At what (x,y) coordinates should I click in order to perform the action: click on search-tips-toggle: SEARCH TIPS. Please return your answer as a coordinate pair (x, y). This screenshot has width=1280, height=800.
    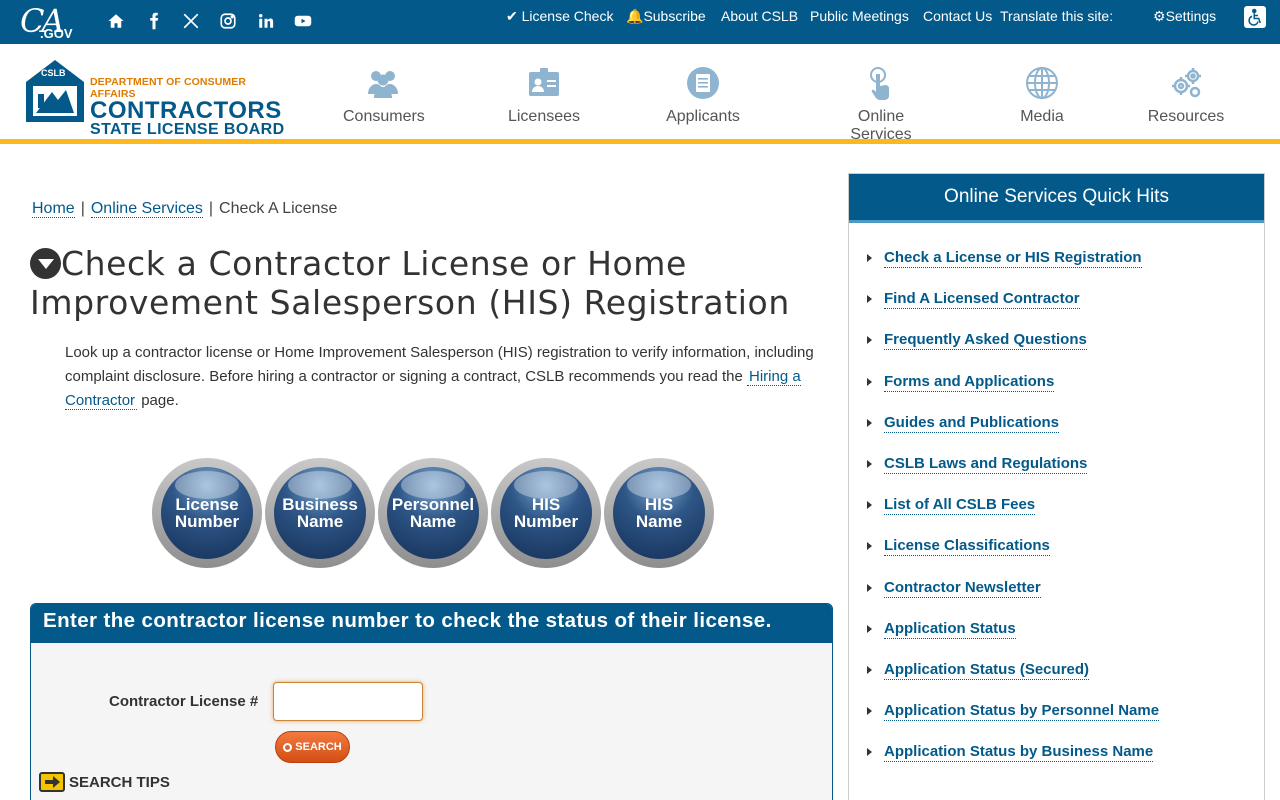
    Looking at the image, I should click on (104, 782).